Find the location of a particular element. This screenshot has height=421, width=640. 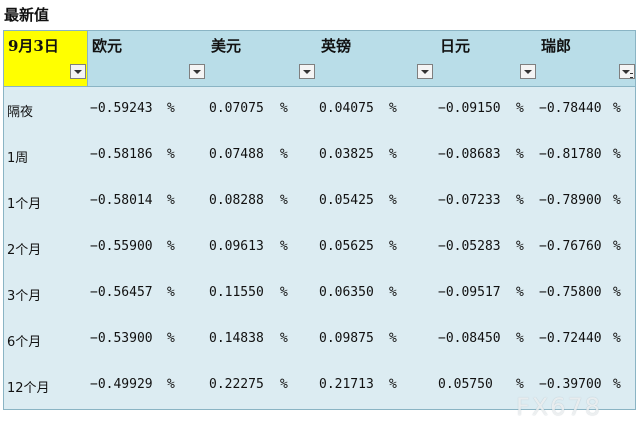

row-label: 2个月 is located at coordinates (24, 250).